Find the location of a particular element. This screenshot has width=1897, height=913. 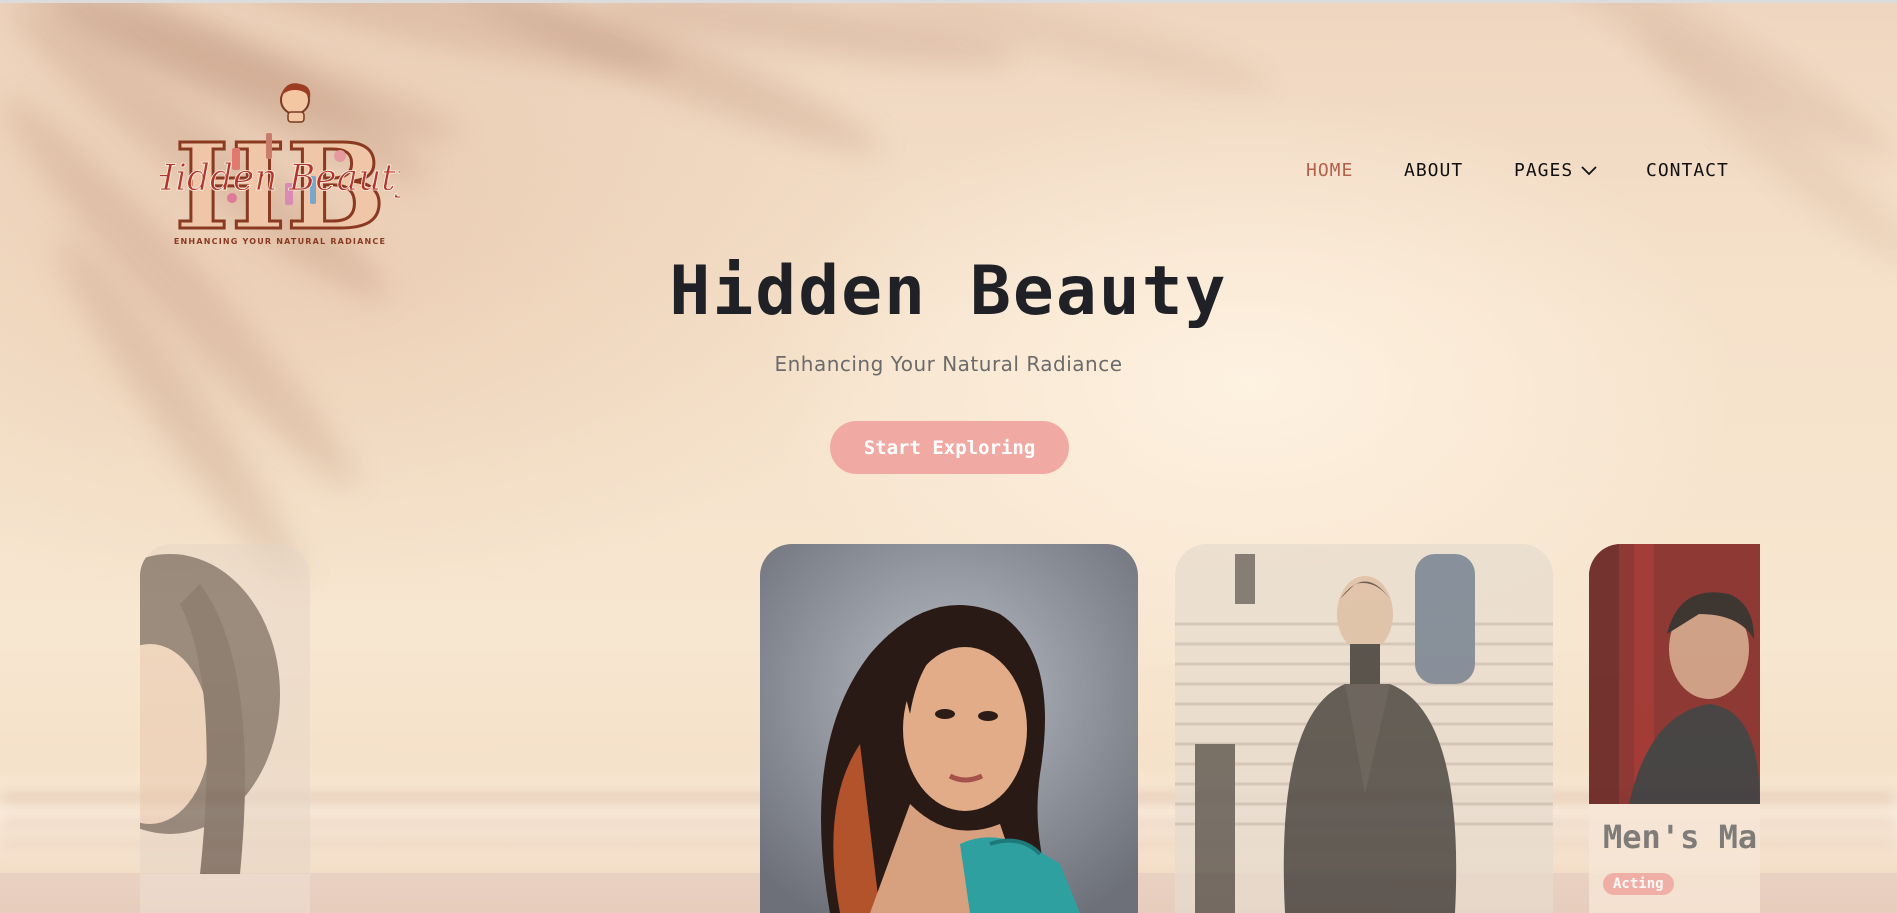

nav-home-label: HOME is located at coordinates (1330, 170).